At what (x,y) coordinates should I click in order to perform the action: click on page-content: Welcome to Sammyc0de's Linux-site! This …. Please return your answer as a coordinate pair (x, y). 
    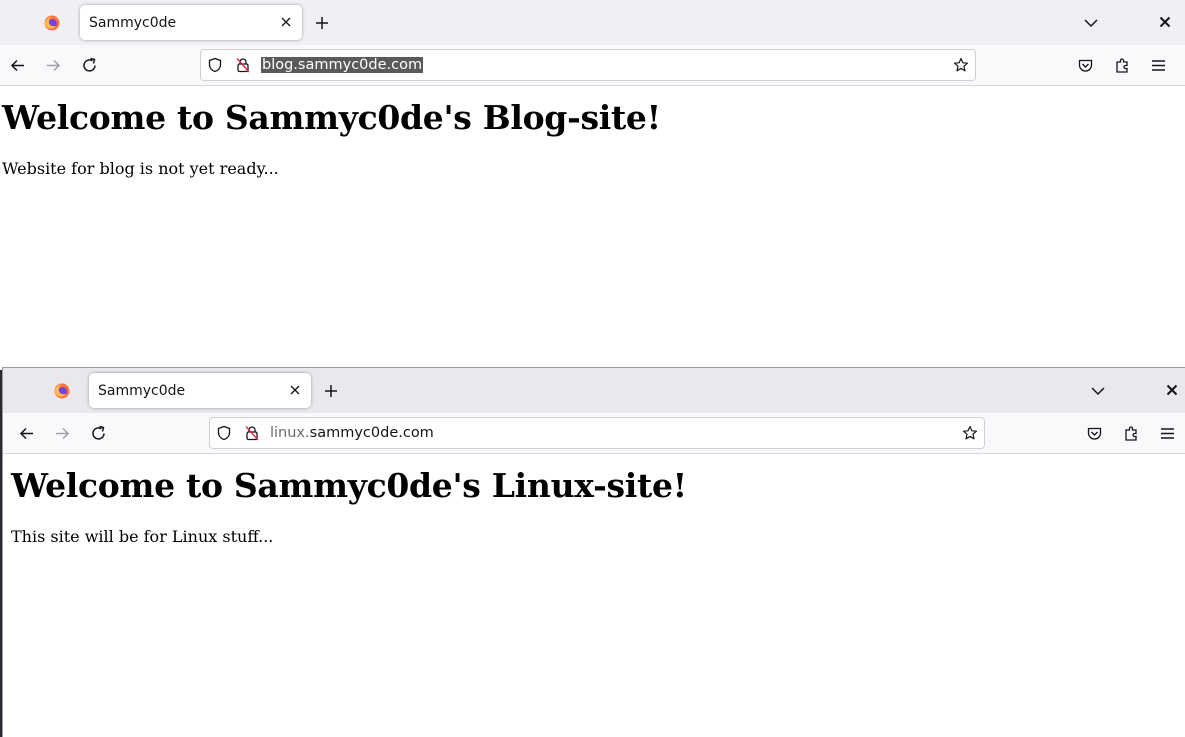
    Looking at the image, I should click on (594, 500).